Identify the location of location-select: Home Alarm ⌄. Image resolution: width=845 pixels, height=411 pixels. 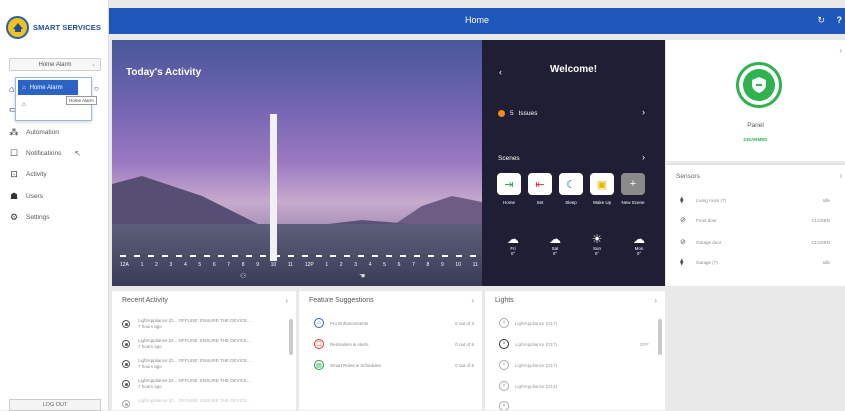
(55, 64).